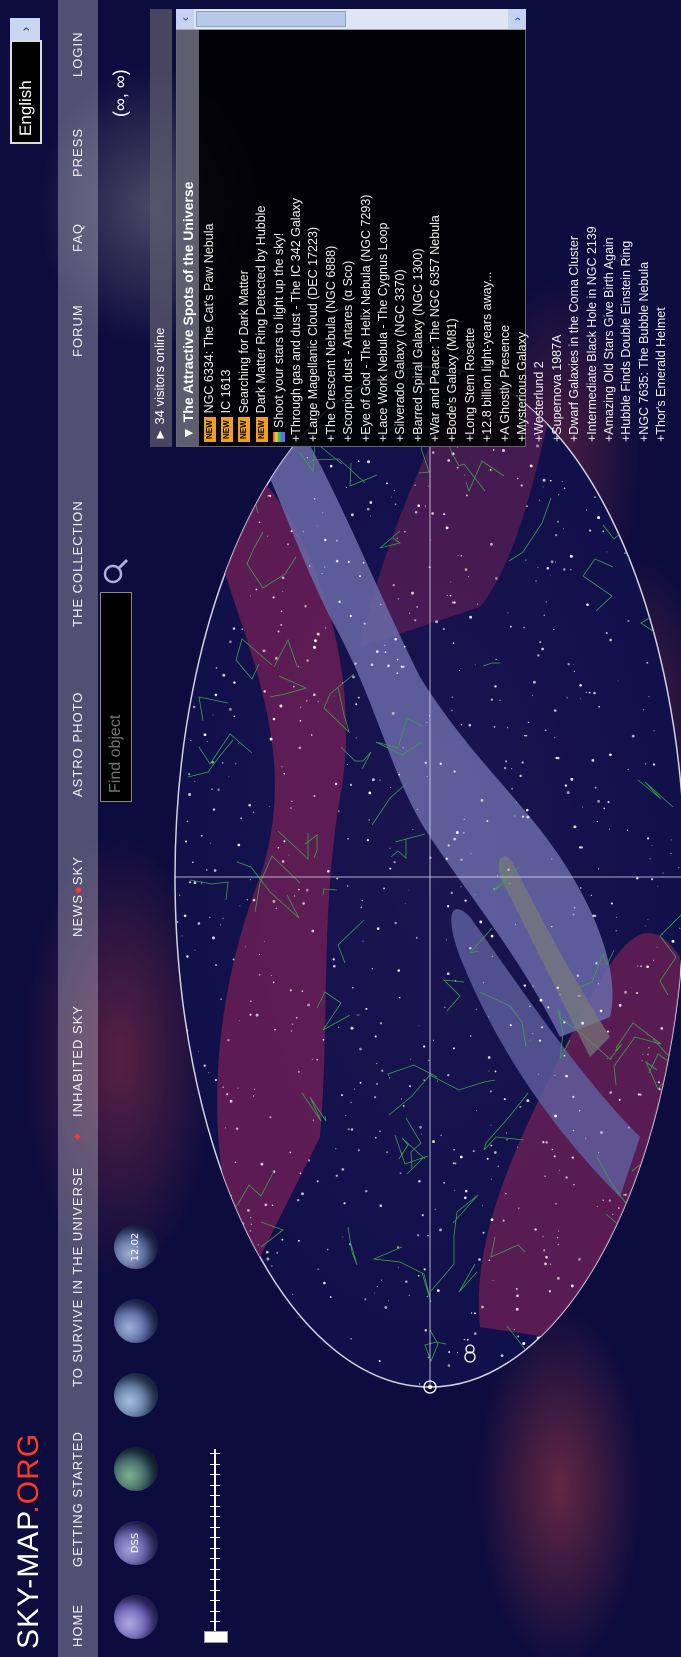  What do you see at coordinates (261, 228) in the screenshot?
I see `list-item: NEW Dark Matter Ring Detected by Hubble` at bounding box center [261, 228].